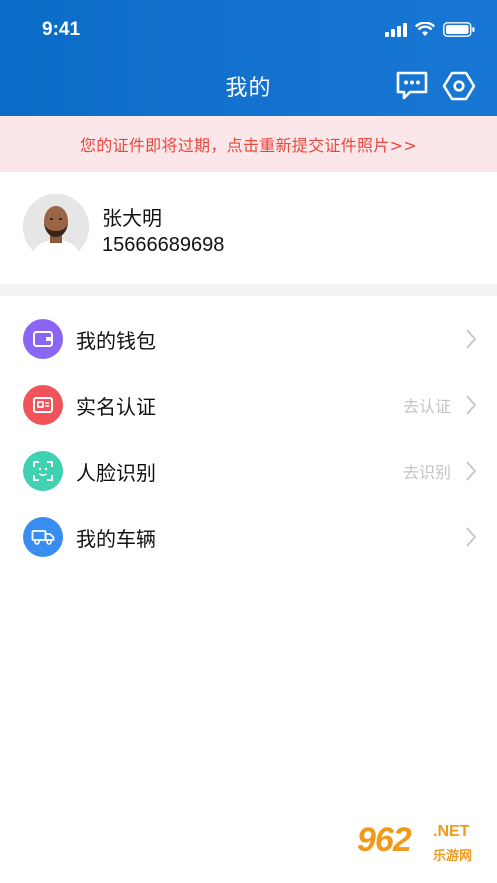 This screenshot has height=883, width=497. What do you see at coordinates (248, 144) in the screenshot?
I see `expiry-notice-banner: 您的证件即将过期，点击重新提交证件照片>>` at bounding box center [248, 144].